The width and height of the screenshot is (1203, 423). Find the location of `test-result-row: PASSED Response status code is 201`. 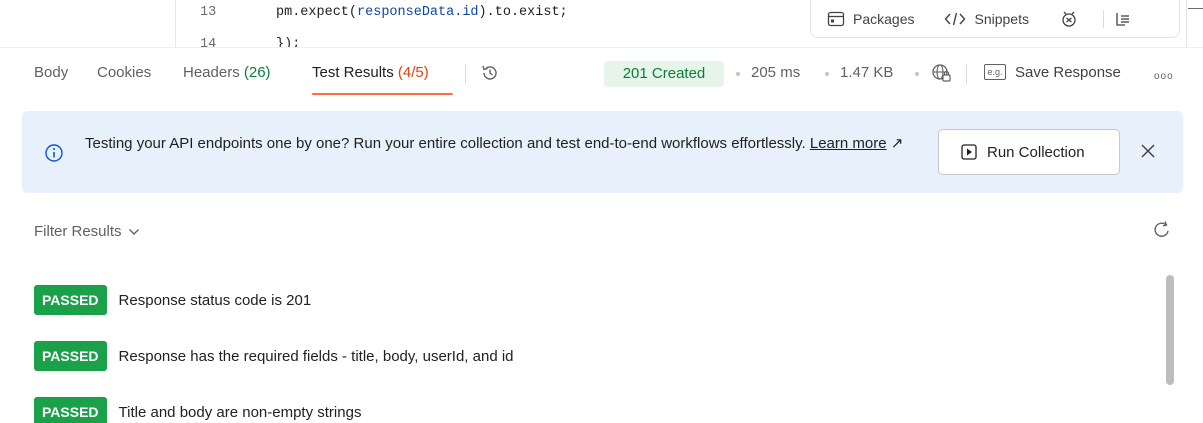

test-result-row: PASSED Response status code is 201 is located at coordinates (172, 300).